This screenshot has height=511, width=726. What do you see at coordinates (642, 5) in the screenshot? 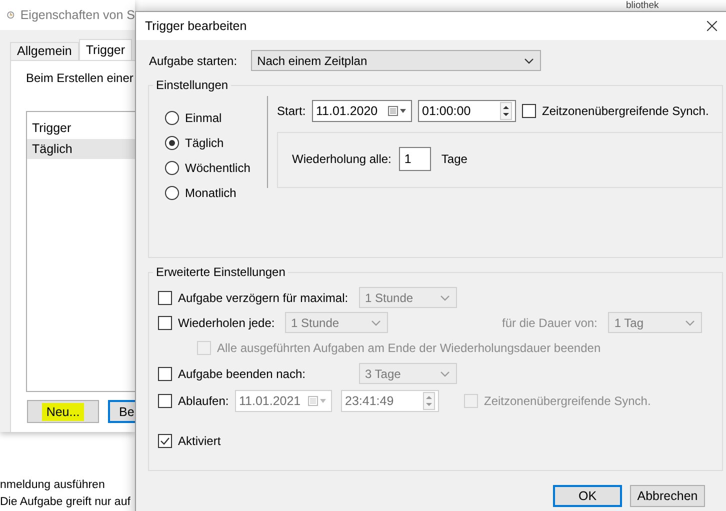
I see `window-title: bliothek` at bounding box center [642, 5].